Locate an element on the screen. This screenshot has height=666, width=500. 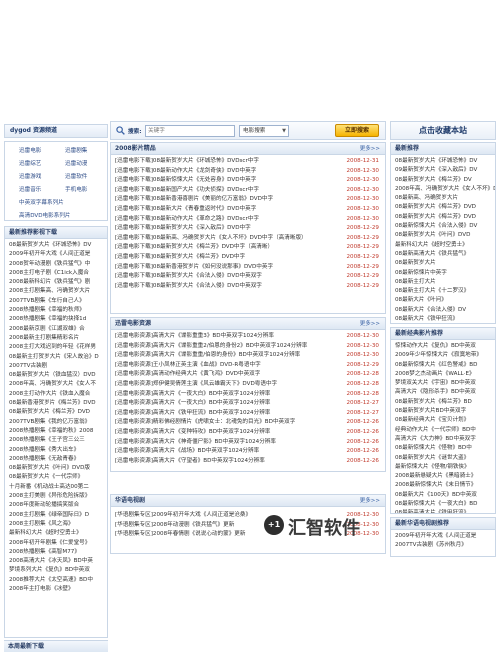
left-rank-item-title: 最新科幻大片《超时空勇士》 is located at coordinates (45, 533).